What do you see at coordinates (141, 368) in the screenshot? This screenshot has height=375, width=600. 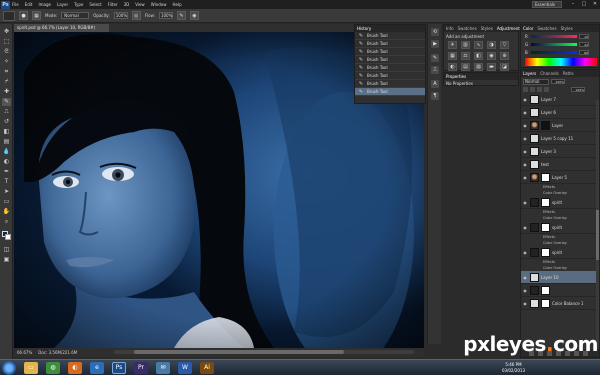 I see `taskbar-premiere-icon: Pr` at bounding box center [141, 368].